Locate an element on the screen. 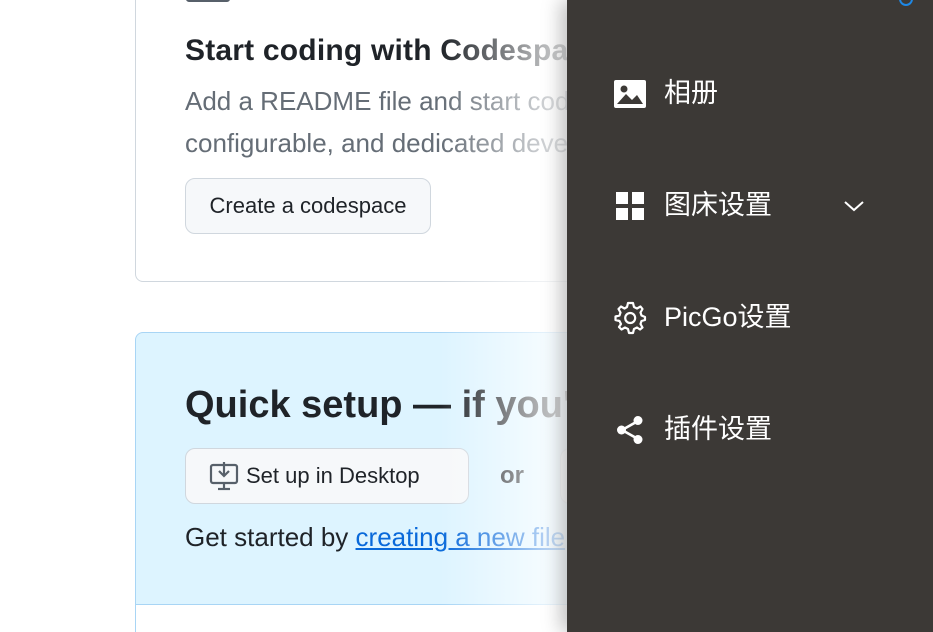  chevron-down-icon is located at coordinates (854, 206).